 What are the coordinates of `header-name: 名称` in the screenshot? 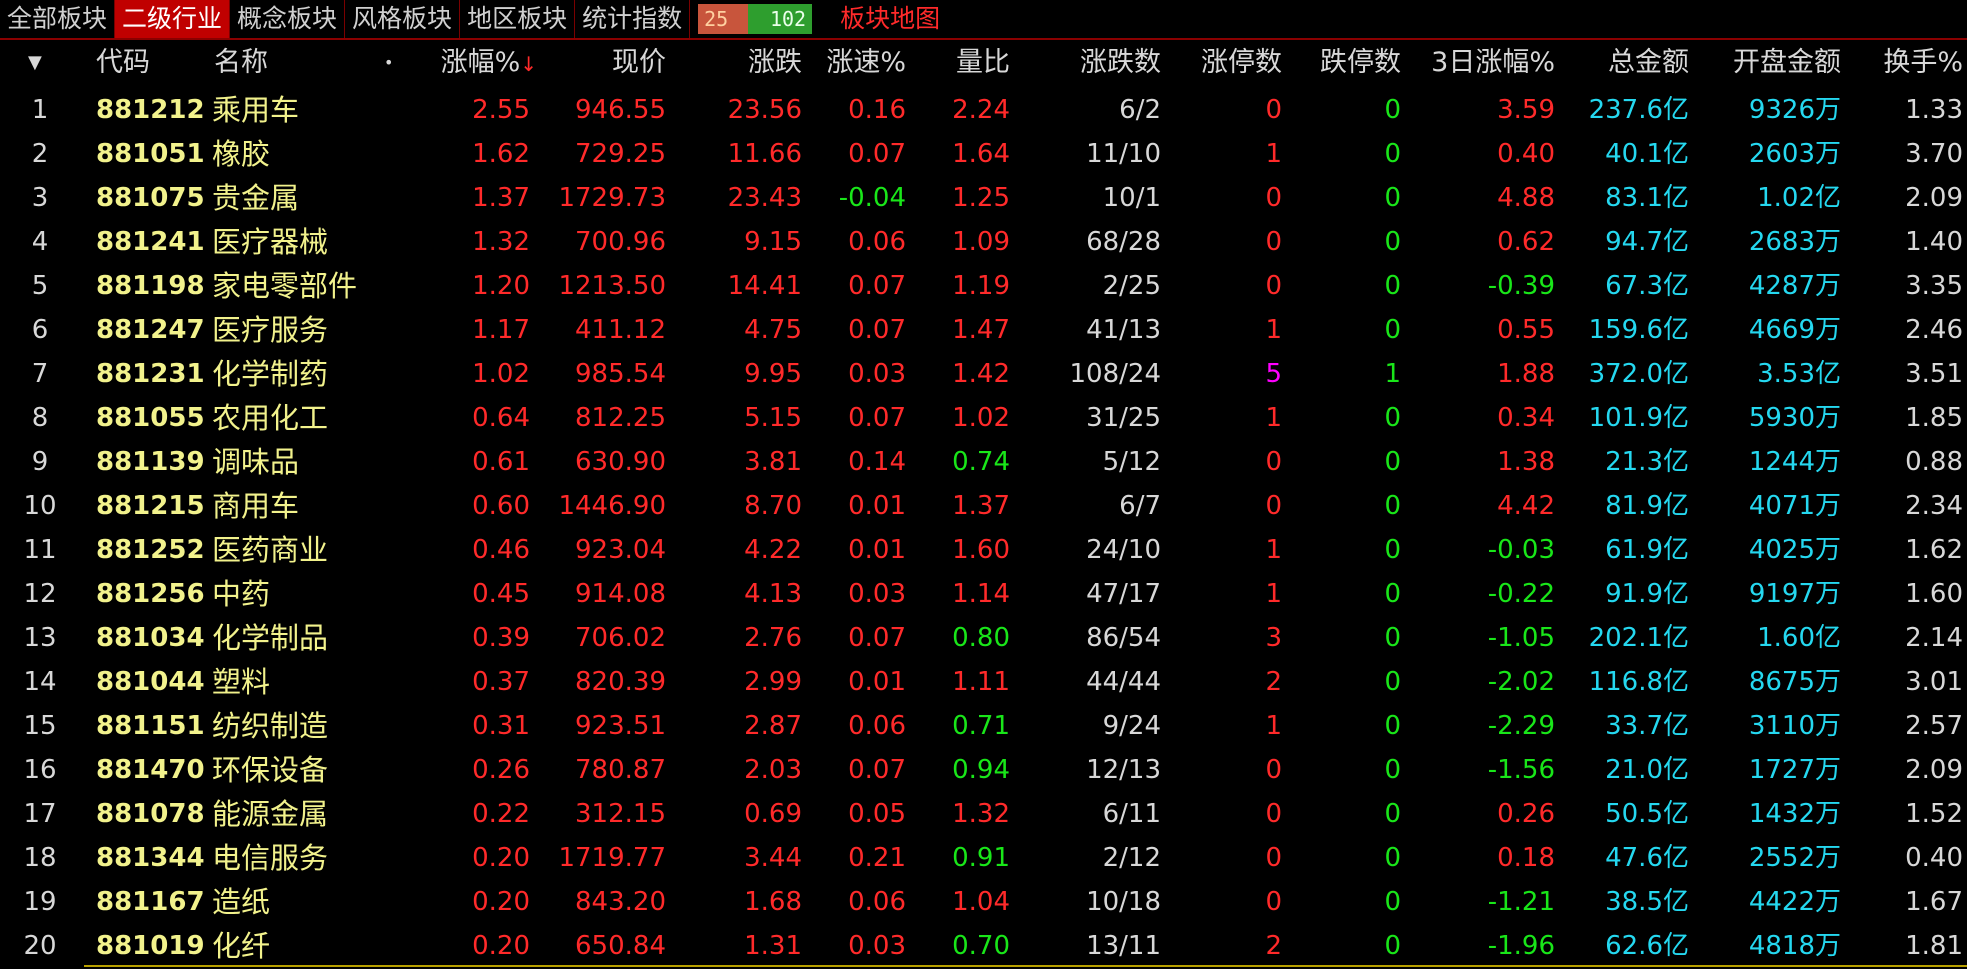 It's located at (241, 63).